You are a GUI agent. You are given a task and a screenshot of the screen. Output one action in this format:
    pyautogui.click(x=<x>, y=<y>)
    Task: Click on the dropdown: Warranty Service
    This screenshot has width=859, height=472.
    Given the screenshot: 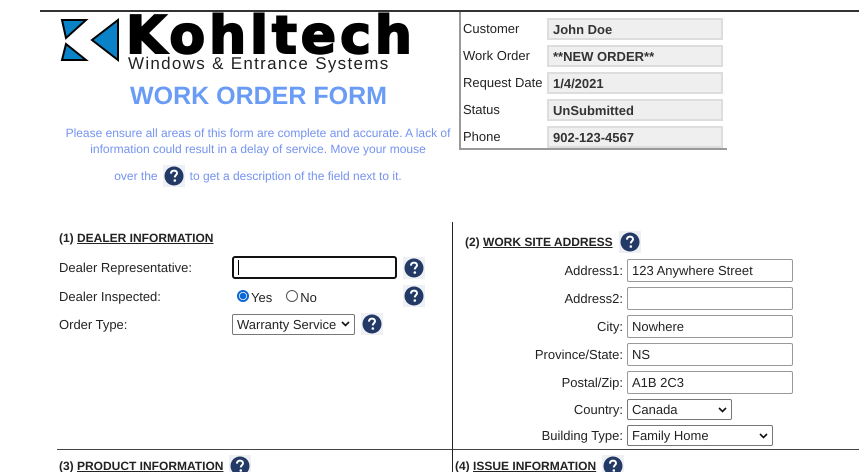 What is the action you would take?
    pyautogui.click(x=294, y=324)
    